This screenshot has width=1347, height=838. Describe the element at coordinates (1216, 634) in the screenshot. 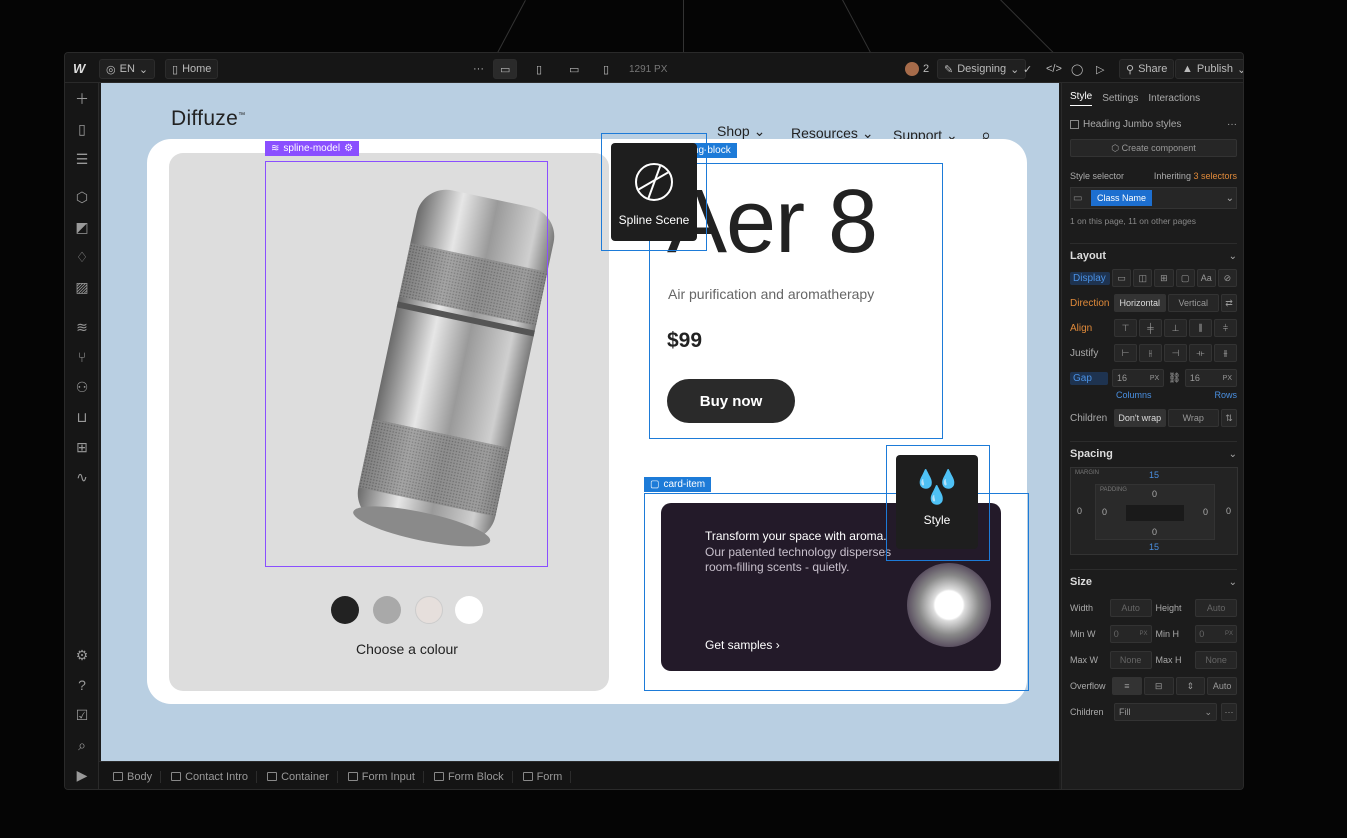

I see `min-height-input: 0 PX` at that location.